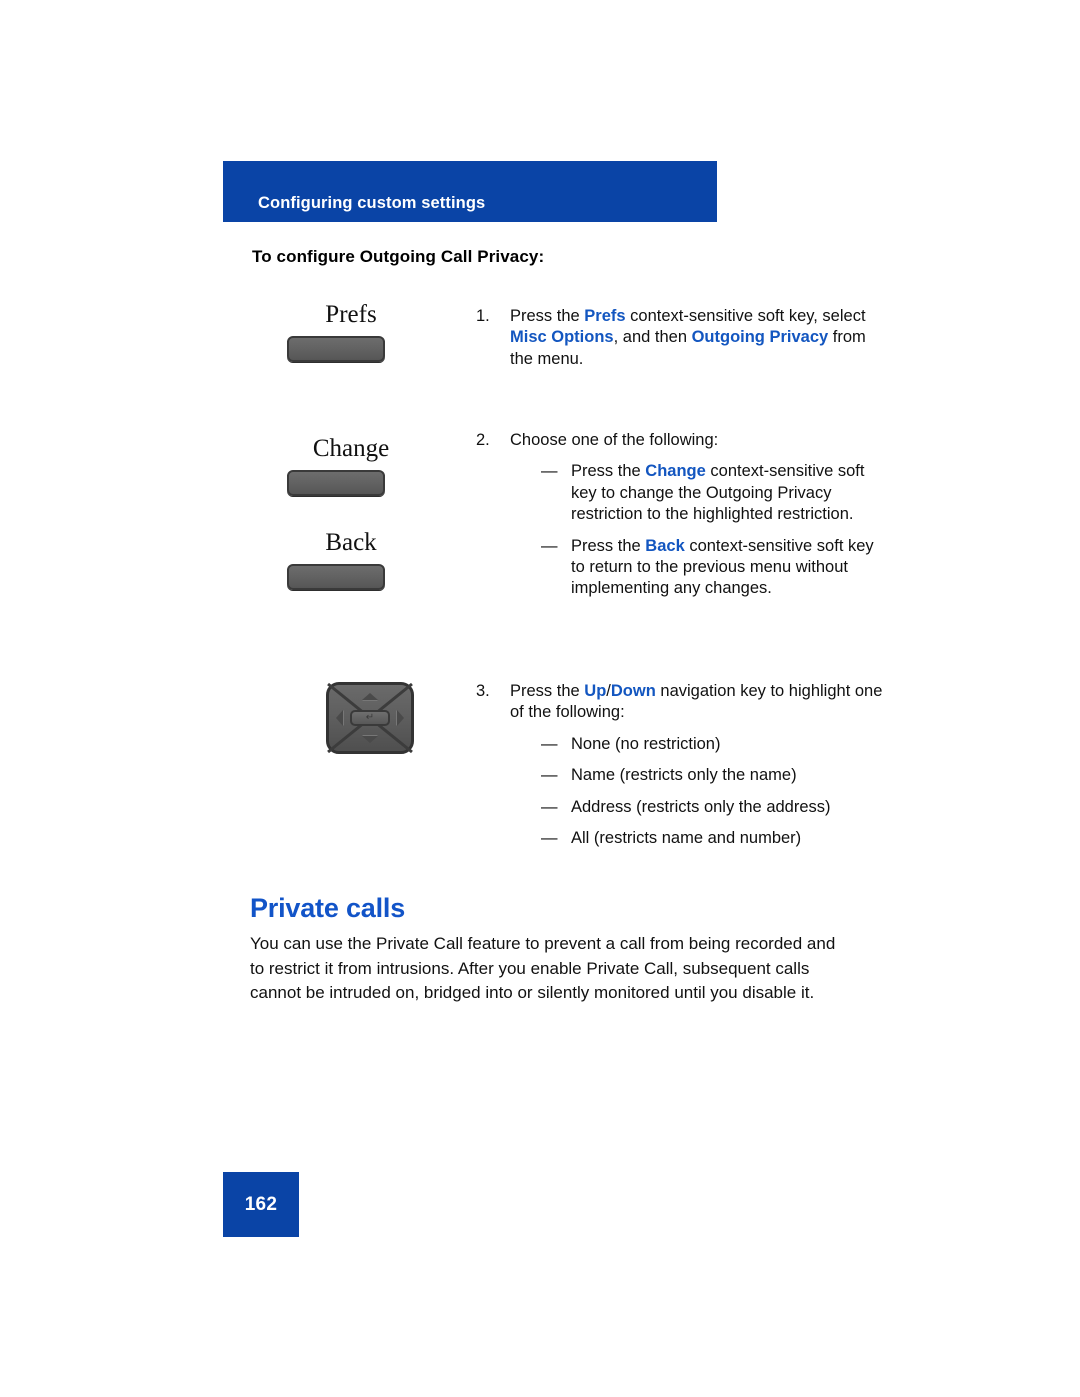 The height and width of the screenshot is (1397, 1080). Describe the element at coordinates (483, 691) in the screenshot. I see `step-number: 3.` at that location.